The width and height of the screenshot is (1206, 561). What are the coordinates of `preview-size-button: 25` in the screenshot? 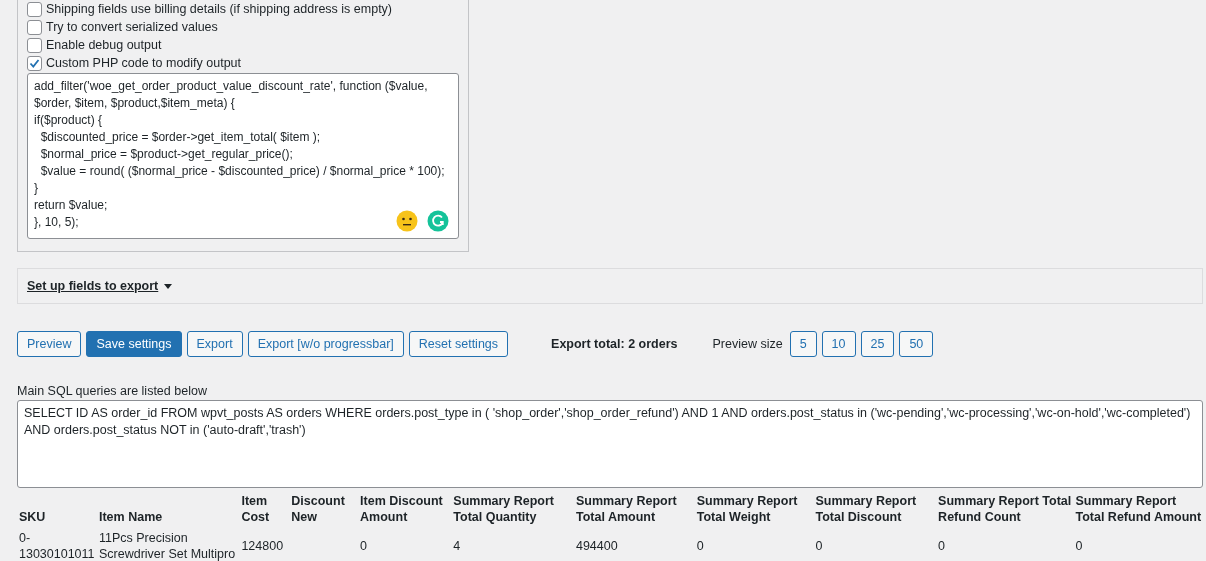 It's located at (877, 344).